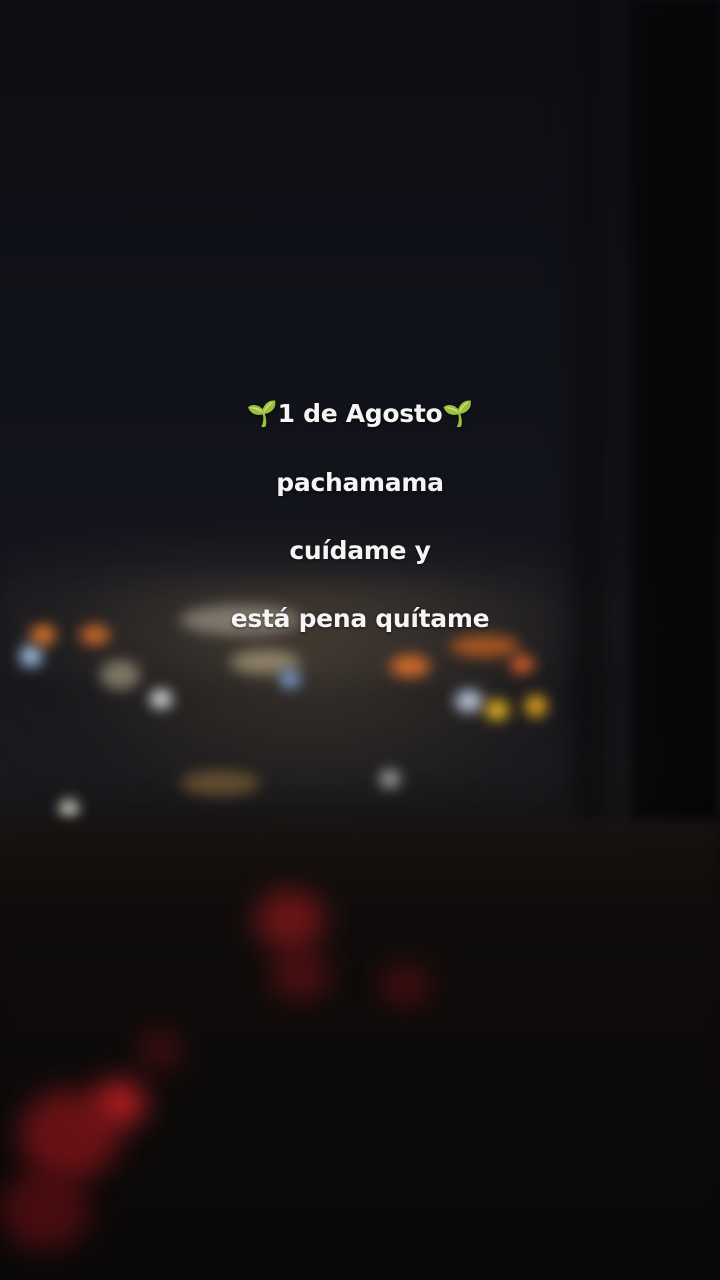 The image size is (720, 1280). I want to click on lyric-line: pachamama, so click(360, 482).